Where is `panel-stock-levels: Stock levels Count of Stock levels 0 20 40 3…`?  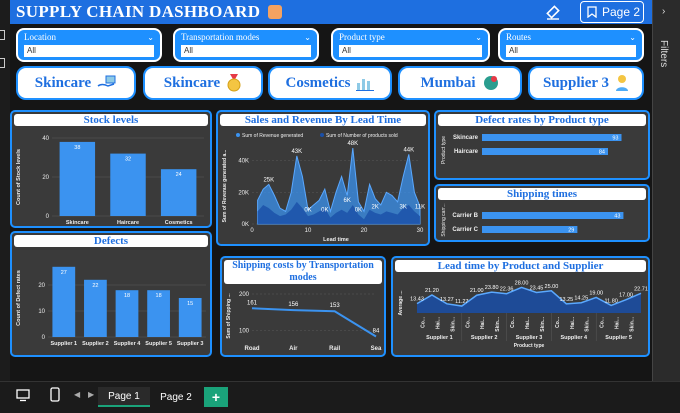 panel-stock-levels: Stock levels Count of Stock levels 0 20 40 3… is located at coordinates (111, 169).